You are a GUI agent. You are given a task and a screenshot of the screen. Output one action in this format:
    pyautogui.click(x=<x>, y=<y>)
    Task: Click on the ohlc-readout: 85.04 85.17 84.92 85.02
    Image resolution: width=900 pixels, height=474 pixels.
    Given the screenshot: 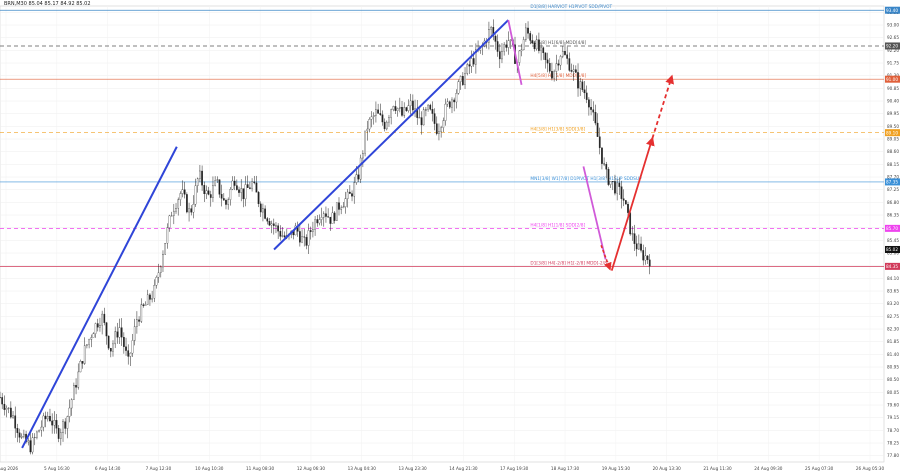 What is the action you would take?
    pyautogui.click(x=59, y=4)
    